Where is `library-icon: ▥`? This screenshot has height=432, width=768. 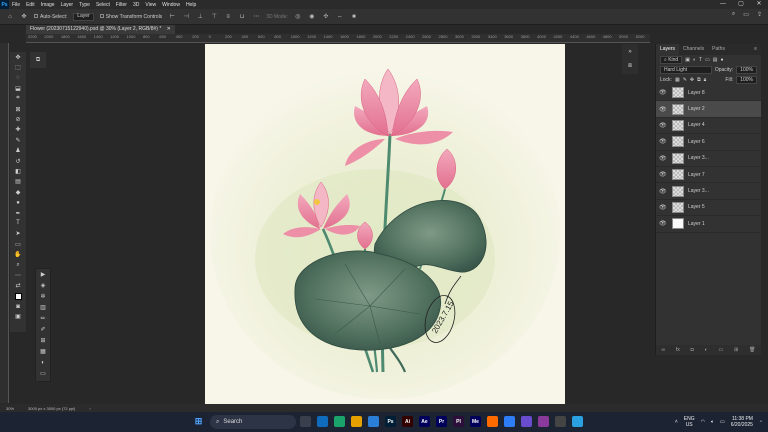 library-icon: ▥ is located at coordinates (43, 307).